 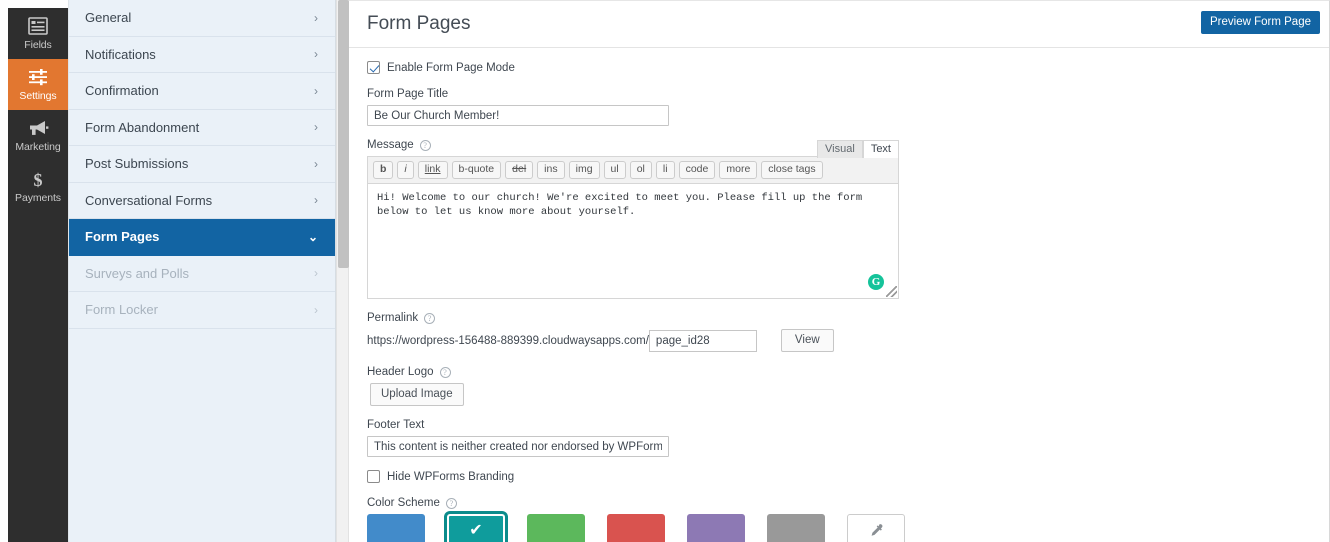 I want to click on sidebar-item-label: Notifications, so click(x=120, y=54).